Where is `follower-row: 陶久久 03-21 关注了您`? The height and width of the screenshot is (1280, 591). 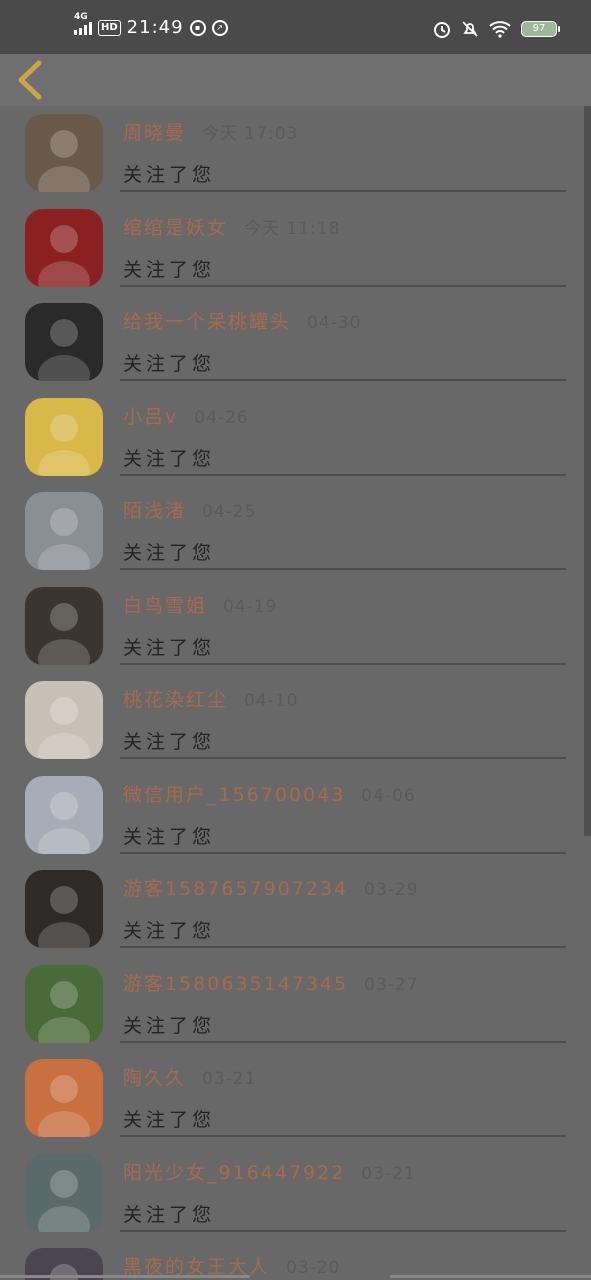 follower-row: 陶久久 03-21 关注了您 is located at coordinates (295, 1098).